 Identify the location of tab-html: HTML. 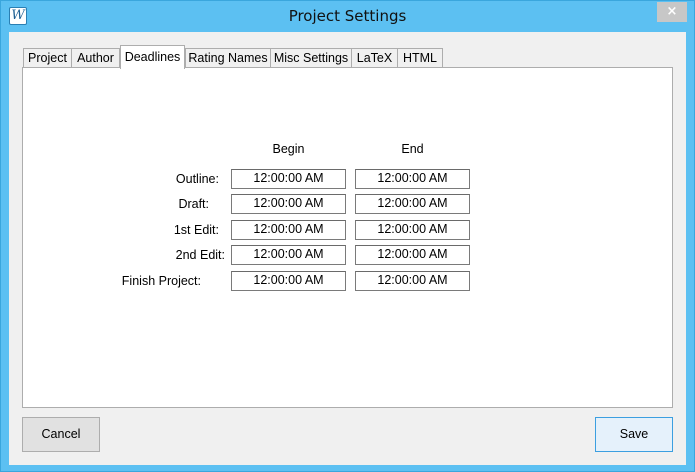
(420, 58).